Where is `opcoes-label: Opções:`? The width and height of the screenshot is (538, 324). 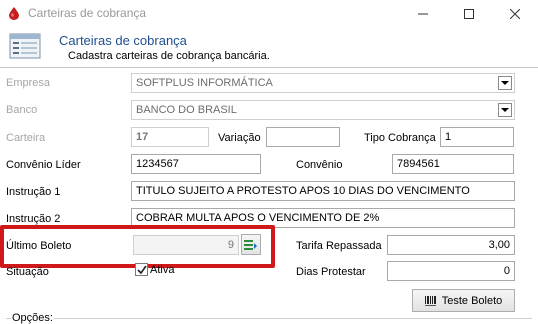 opcoes-label: Opções: is located at coordinates (32, 318).